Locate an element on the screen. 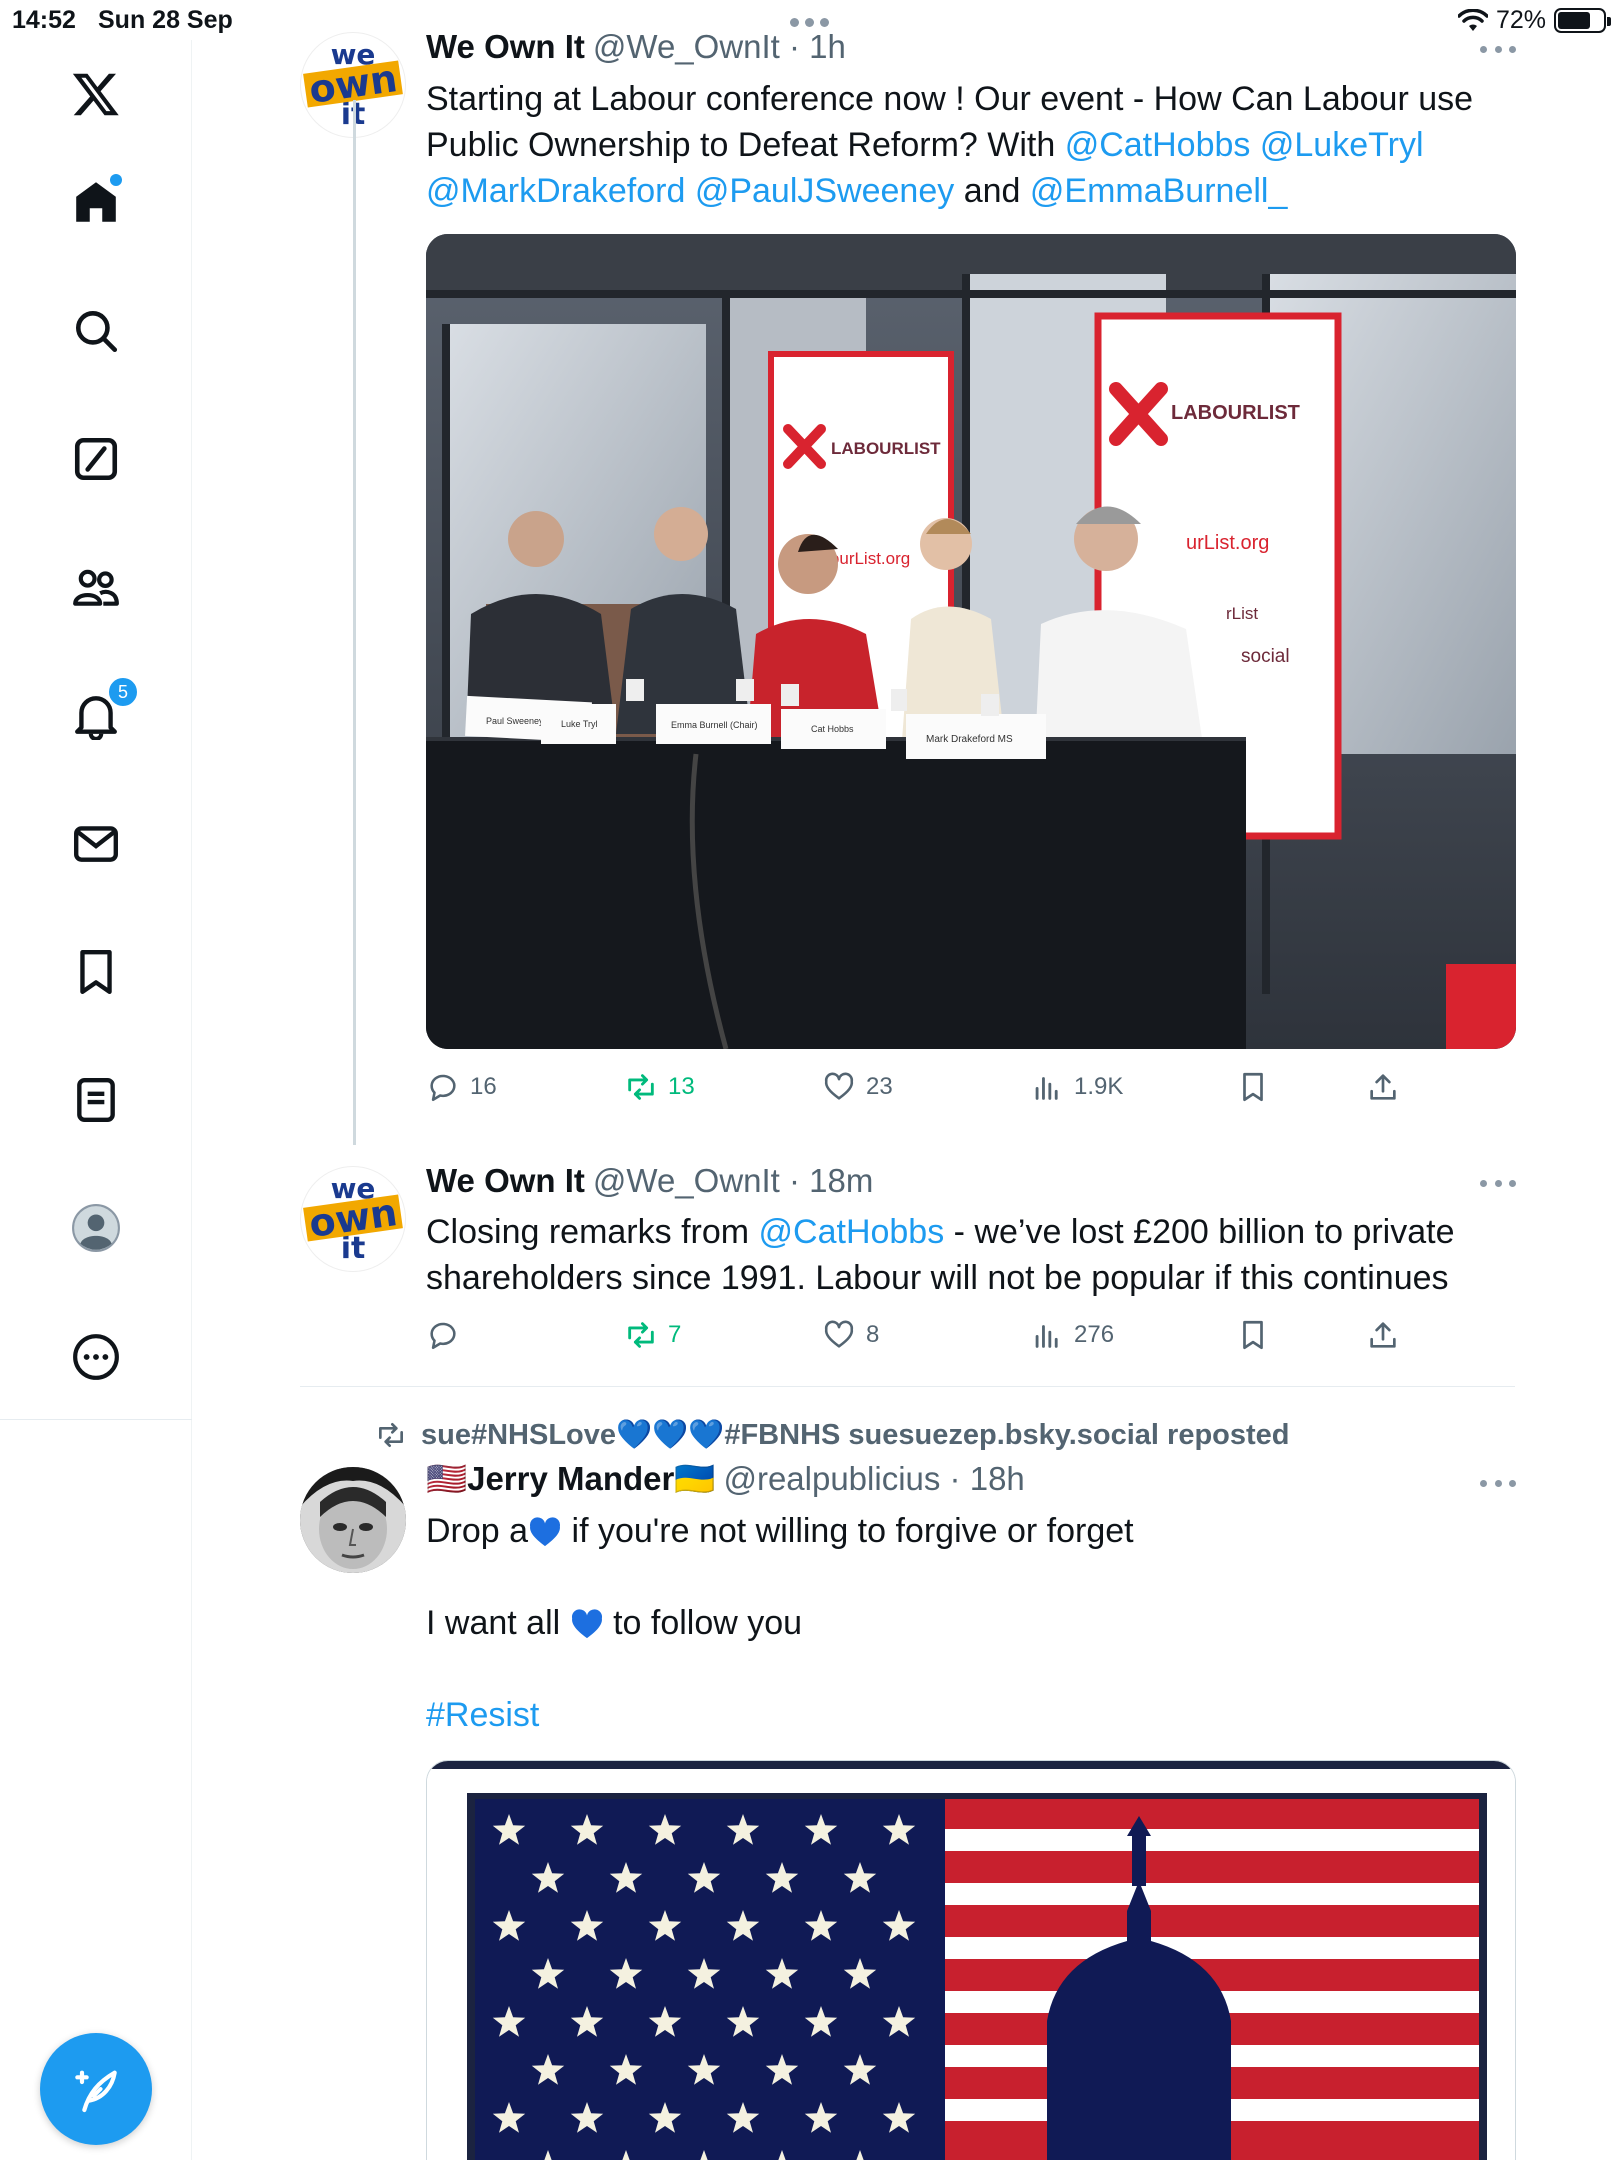  mention-link: @PaulJSweeney is located at coordinates (824, 191).